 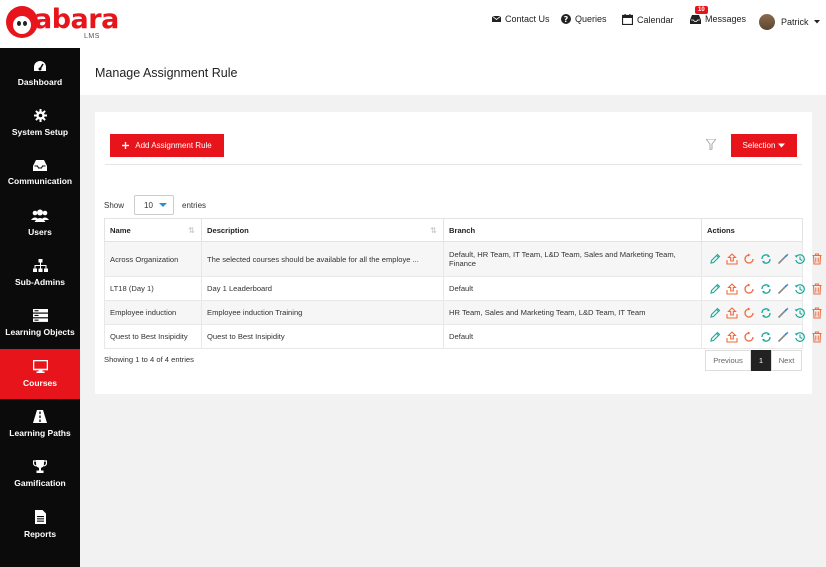 What do you see at coordinates (40, 265) in the screenshot?
I see `sitemap-icon` at bounding box center [40, 265].